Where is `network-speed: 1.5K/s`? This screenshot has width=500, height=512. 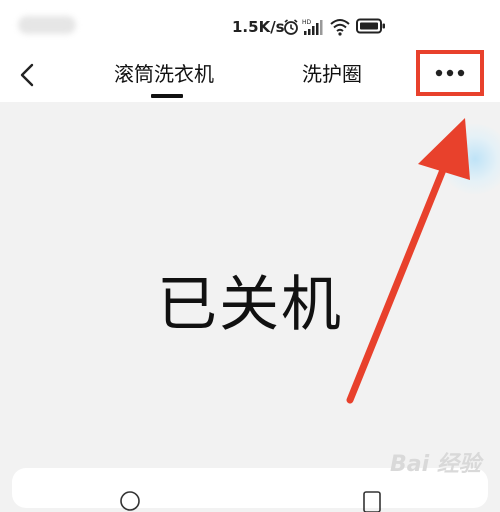 network-speed: 1.5K/s is located at coordinates (258, 27).